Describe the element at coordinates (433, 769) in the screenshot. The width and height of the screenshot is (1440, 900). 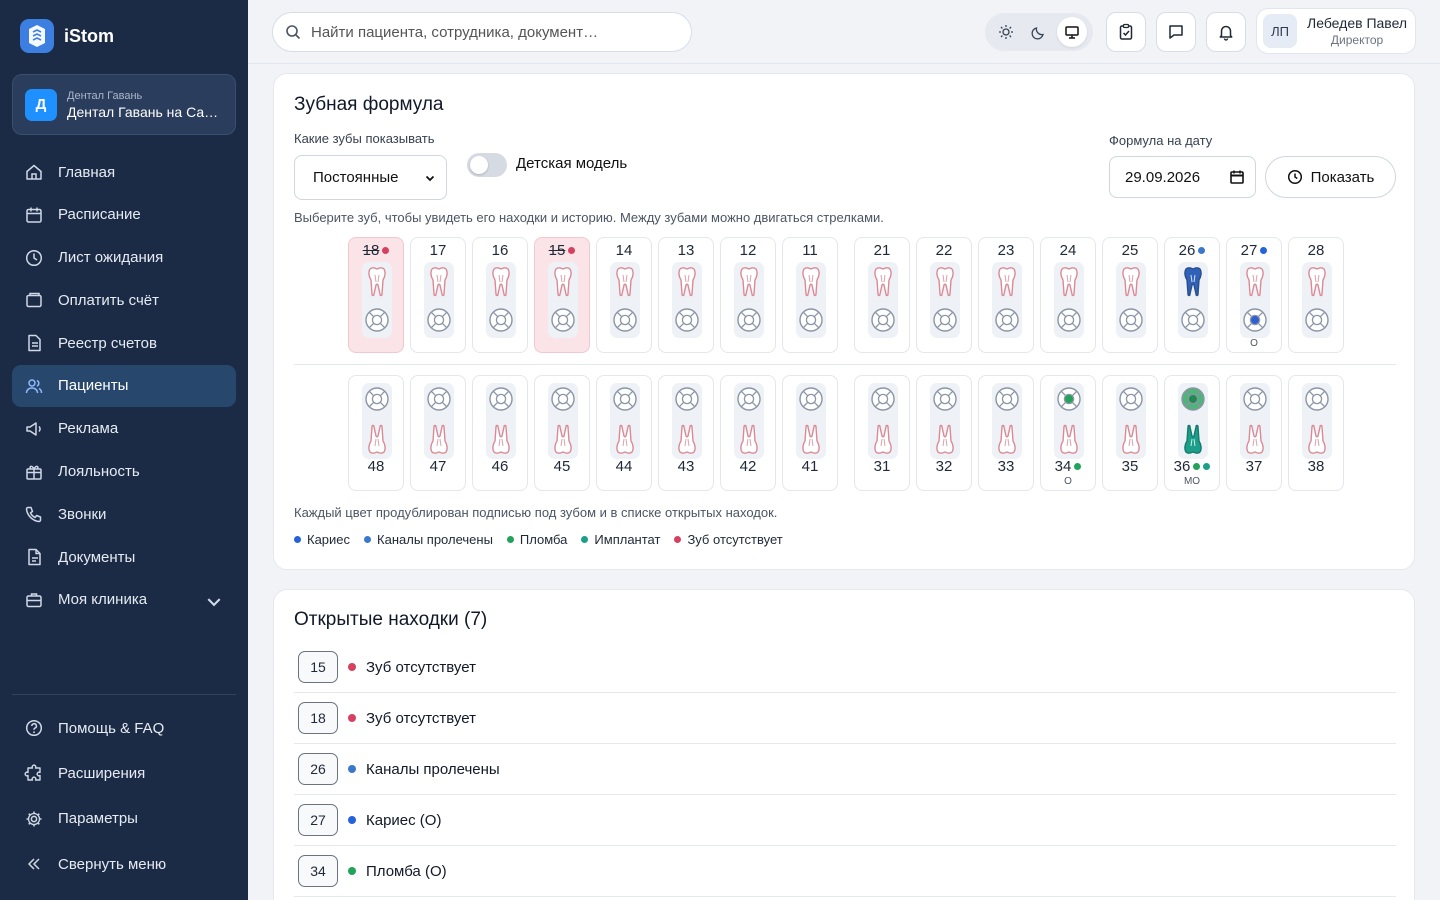
I see `finding-text: Каналы пролечены` at that location.